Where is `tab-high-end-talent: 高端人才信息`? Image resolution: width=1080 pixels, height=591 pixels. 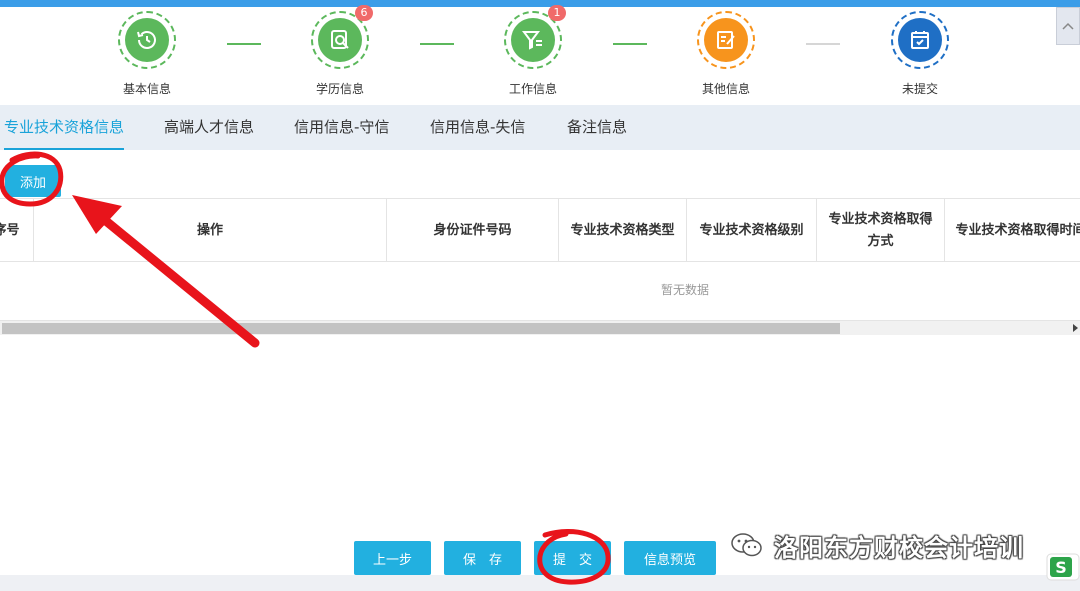
tab-high-end-talent: 高端人才信息 is located at coordinates (209, 127).